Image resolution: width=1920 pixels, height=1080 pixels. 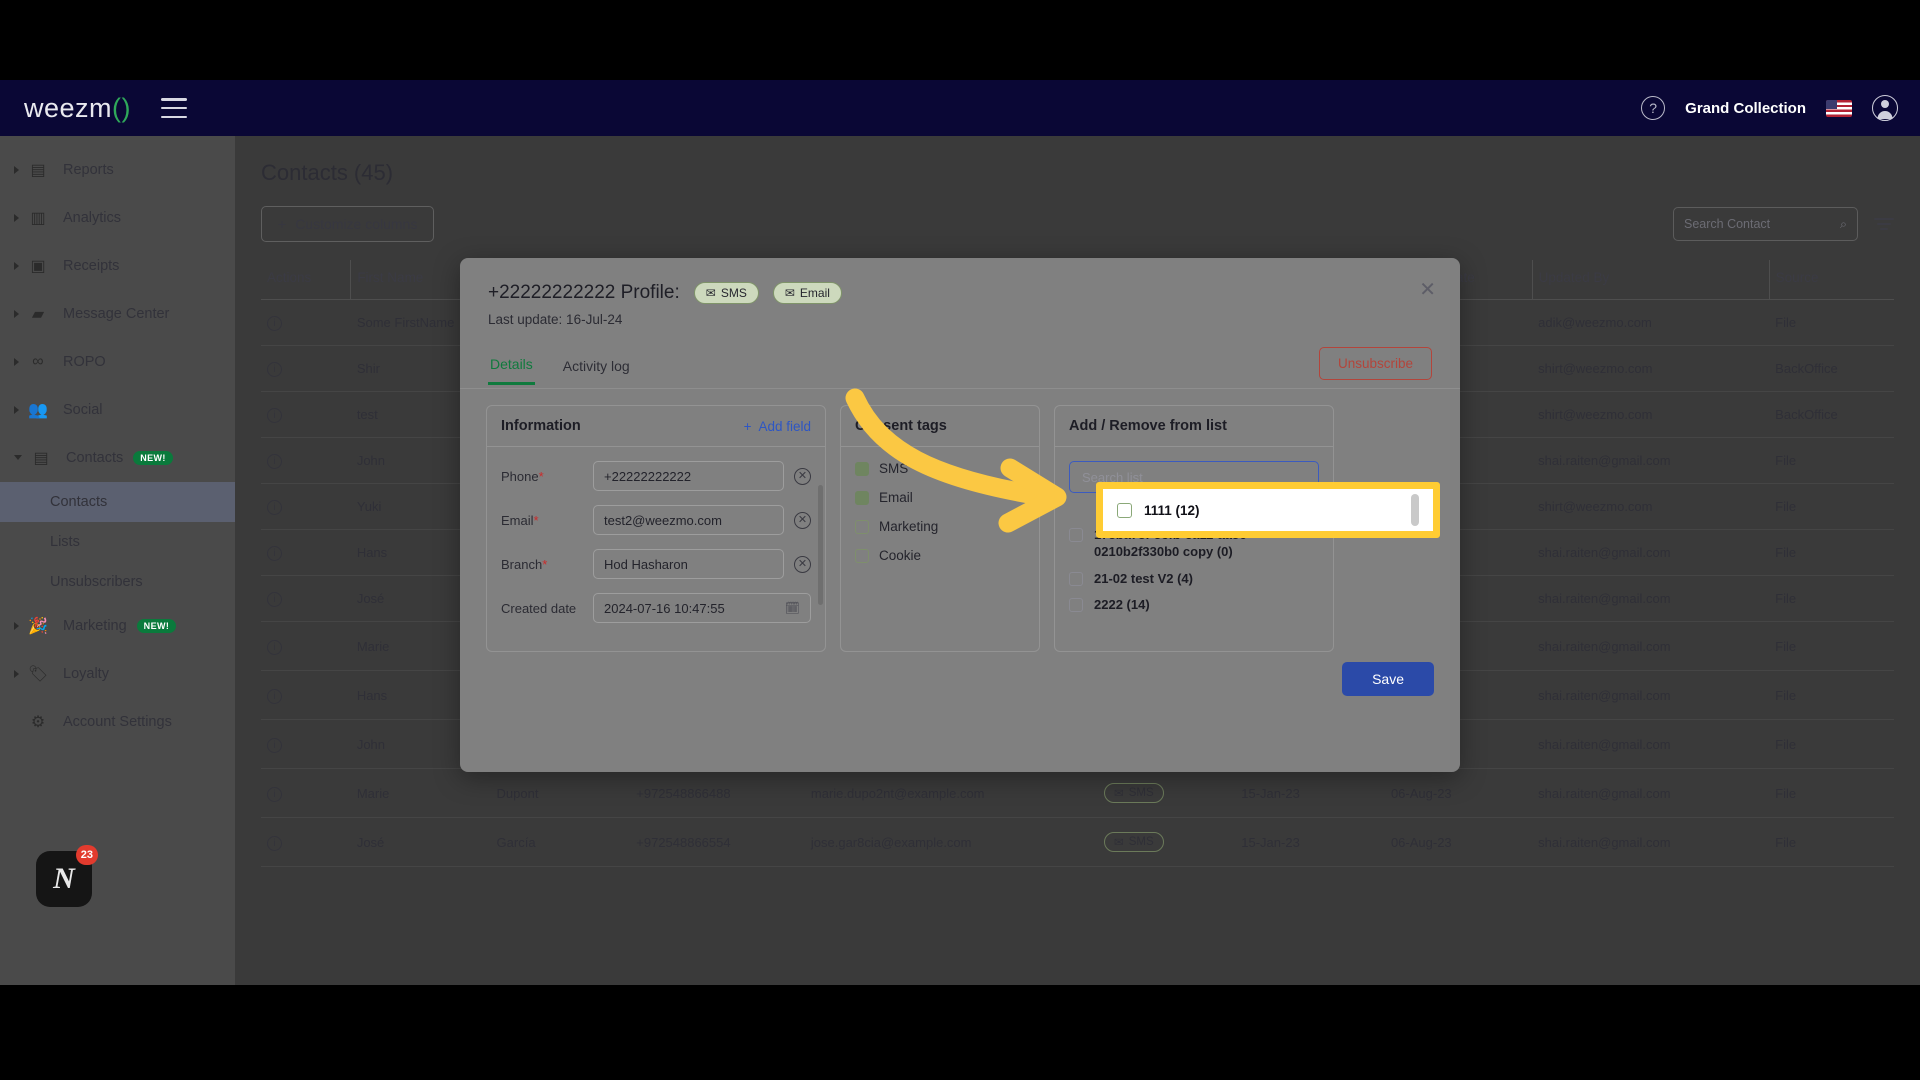 What do you see at coordinates (688, 564) in the screenshot?
I see `input-branch: Hod Hasharon` at bounding box center [688, 564].